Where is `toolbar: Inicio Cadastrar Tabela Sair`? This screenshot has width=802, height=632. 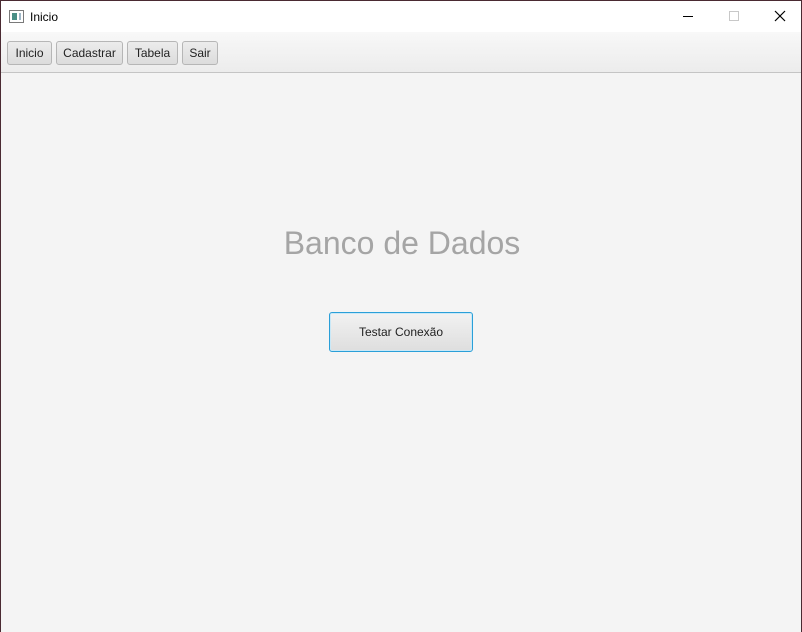
toolbar: Inicio Cadastrar Tabela Sair is located at coordinates (401, 52).